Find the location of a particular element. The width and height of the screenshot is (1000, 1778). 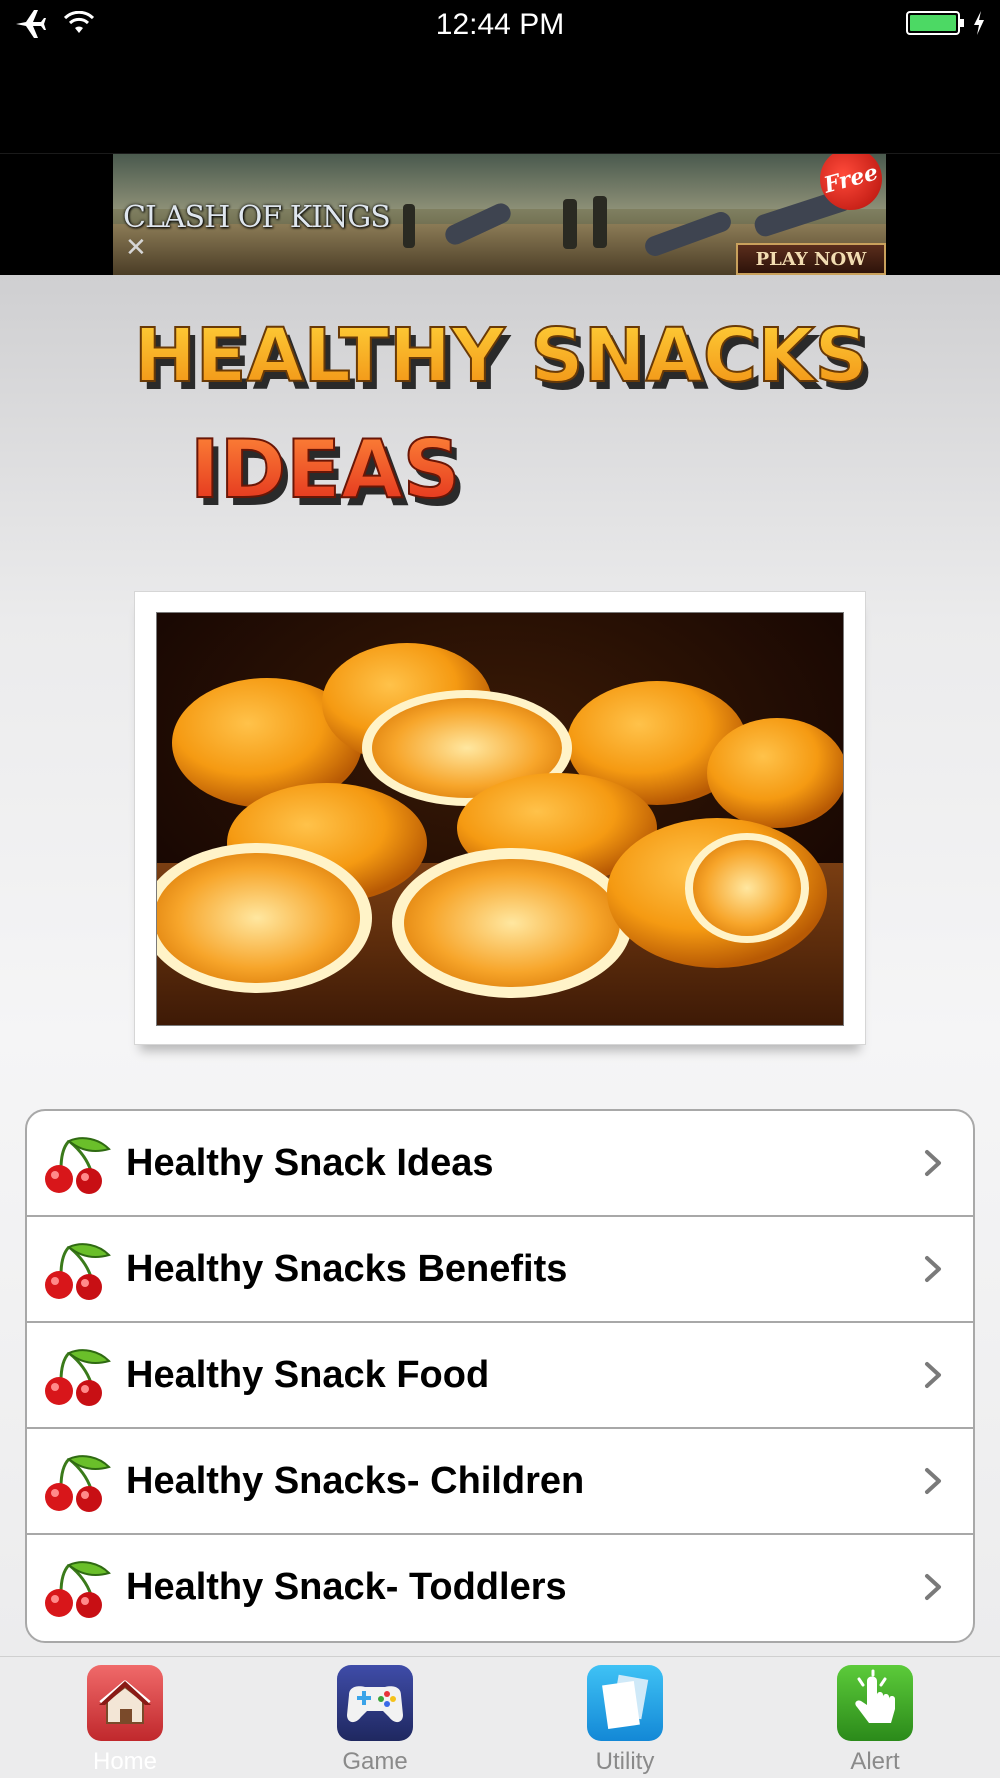

menu-item-healthy-snack-ideas: Healthy Snack Ideas is located at coordinates (500, 1164).